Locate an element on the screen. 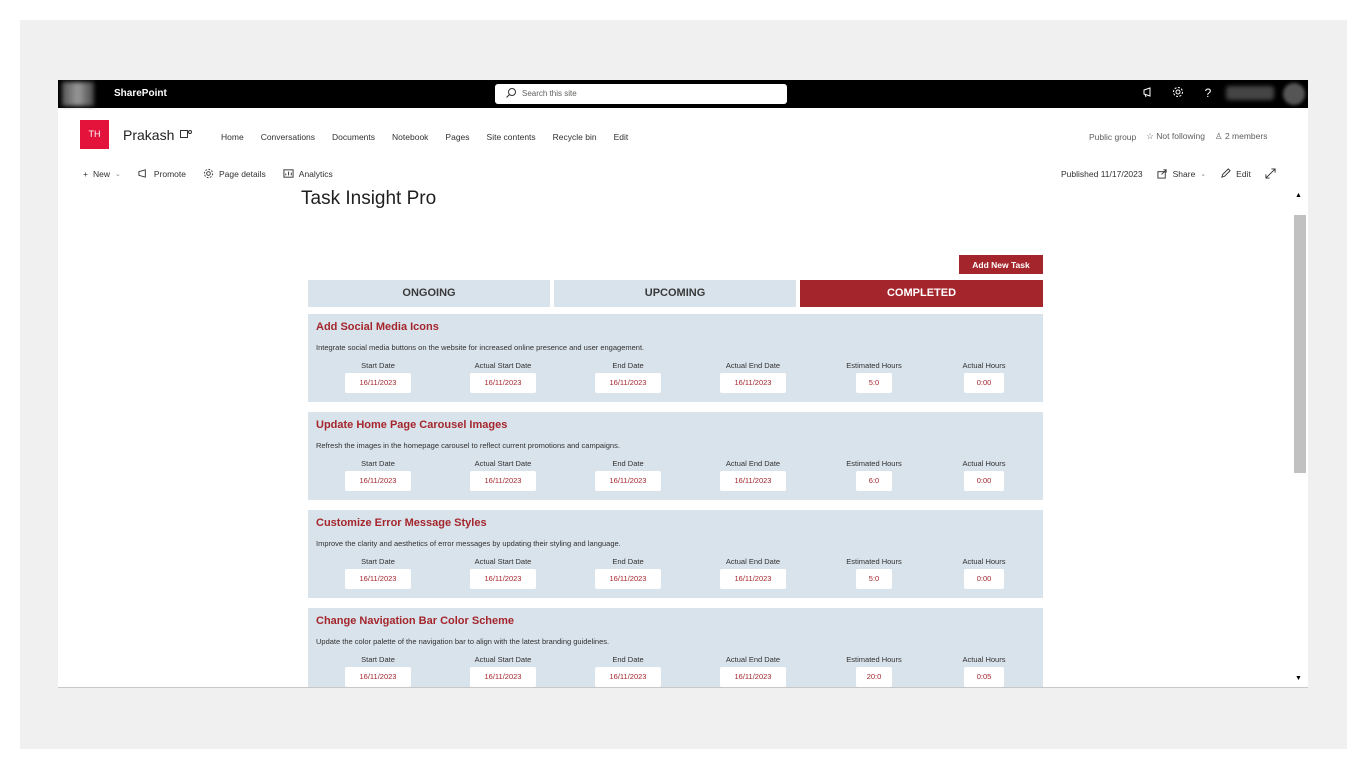  search-box: Search this site is located at coordinates (641, 94).